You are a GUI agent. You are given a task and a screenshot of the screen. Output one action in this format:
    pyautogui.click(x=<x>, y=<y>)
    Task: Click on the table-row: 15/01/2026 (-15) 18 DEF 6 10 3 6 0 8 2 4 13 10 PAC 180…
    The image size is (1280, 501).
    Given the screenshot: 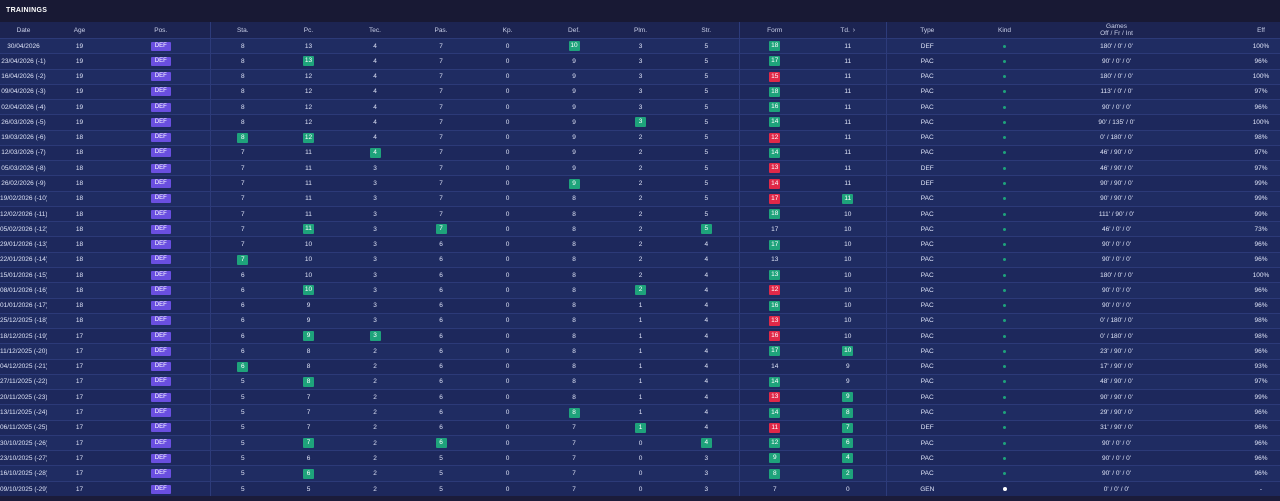 What is the action you would take?
    pyautogui.click(x=640, y=274)
    